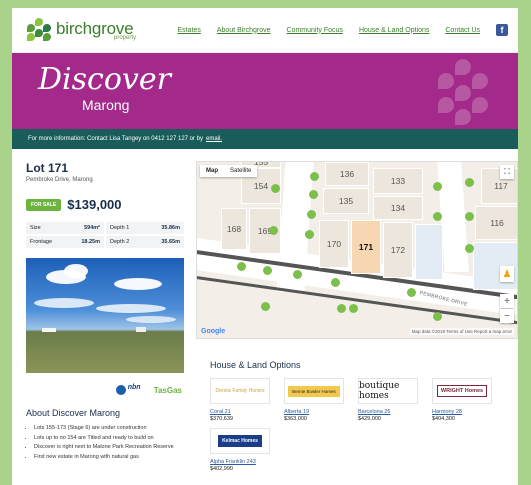  Describe the element at coordinates (366, 247) in the screenshot. I see `map-lot-selected: 171` at that location.